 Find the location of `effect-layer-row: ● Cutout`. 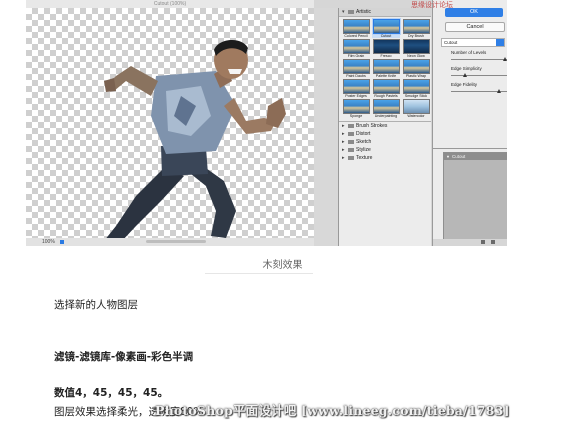

effect-layer-row: ● Cutout is located at coordinates (475, 156).